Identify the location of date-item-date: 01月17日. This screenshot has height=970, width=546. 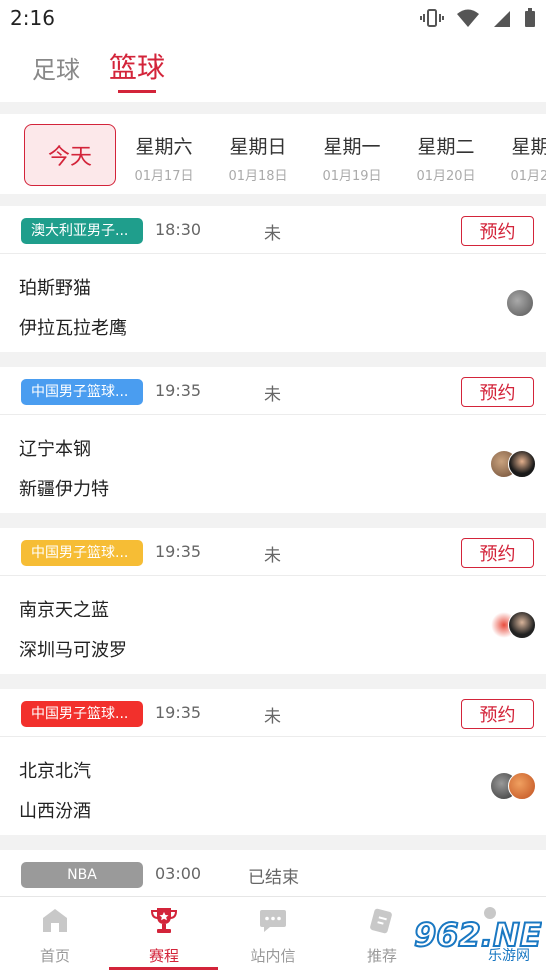
(164, 176).